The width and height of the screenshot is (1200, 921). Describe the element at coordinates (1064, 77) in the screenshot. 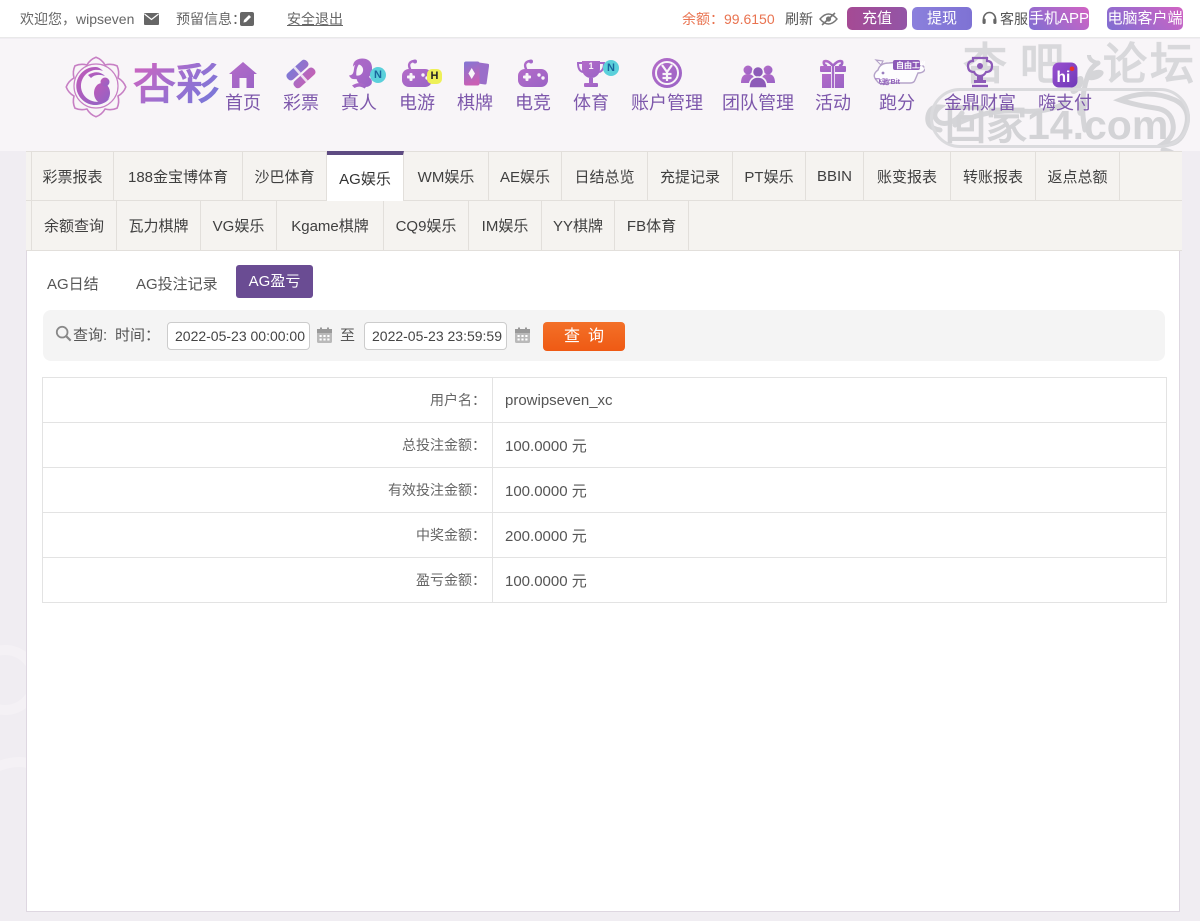

I see `svg-text: hi` at that location.